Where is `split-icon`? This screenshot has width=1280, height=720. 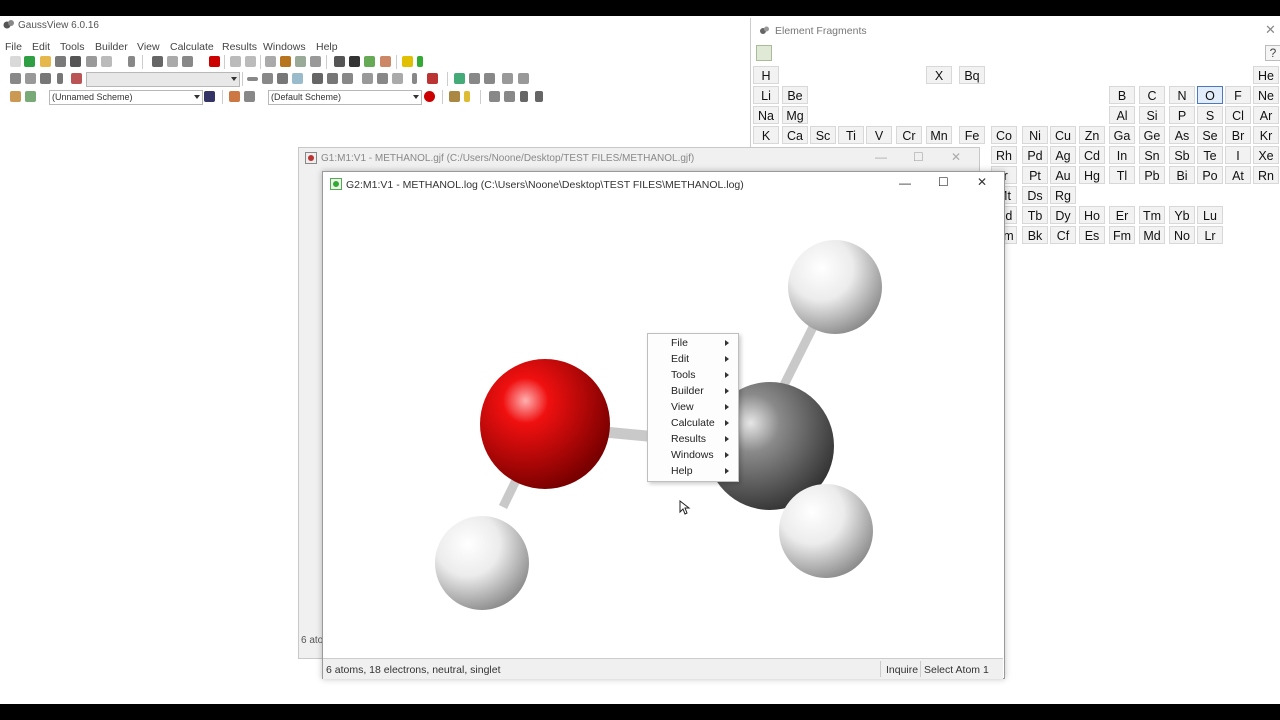
split-icon is located at coordinates (60, 78).